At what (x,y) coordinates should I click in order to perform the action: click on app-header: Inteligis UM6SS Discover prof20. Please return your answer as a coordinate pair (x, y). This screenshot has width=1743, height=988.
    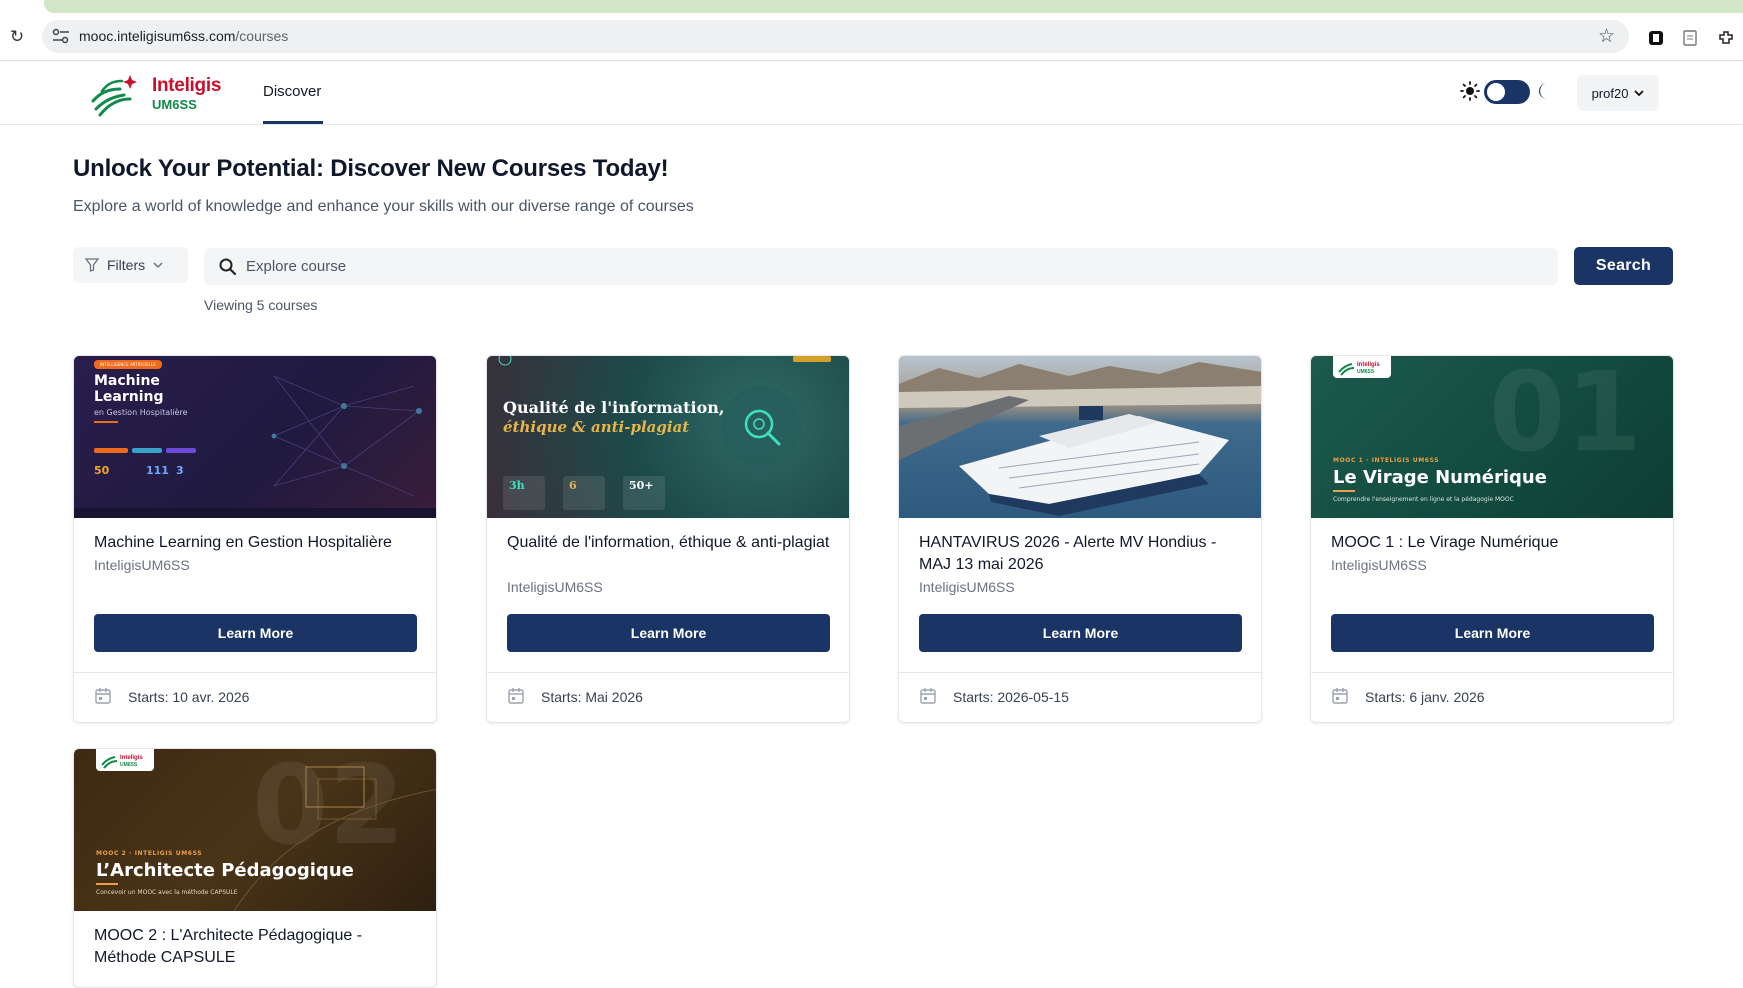
    Looking at the image, I should click on (871, 93).